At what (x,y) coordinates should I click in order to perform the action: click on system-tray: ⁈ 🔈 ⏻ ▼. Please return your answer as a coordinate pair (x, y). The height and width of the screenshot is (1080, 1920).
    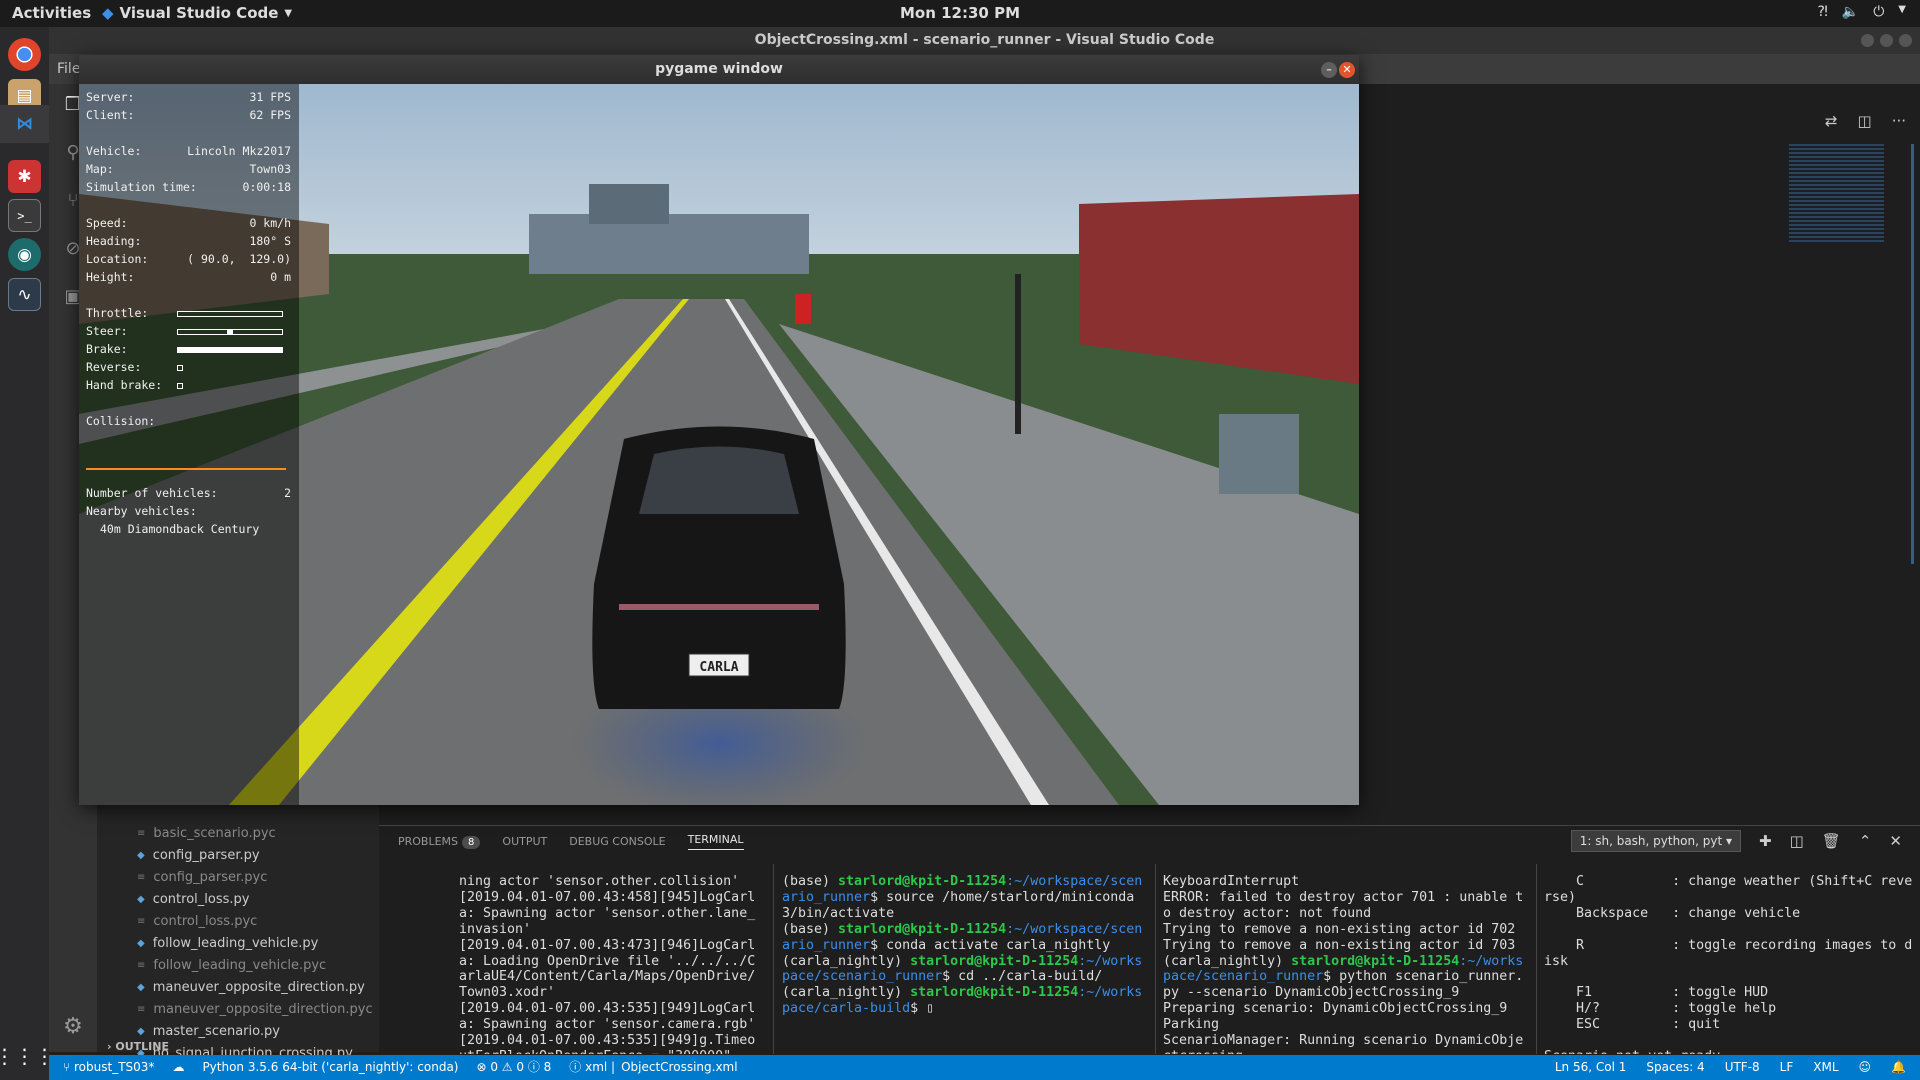
    Looking at the image, I should click on (1862, 12).